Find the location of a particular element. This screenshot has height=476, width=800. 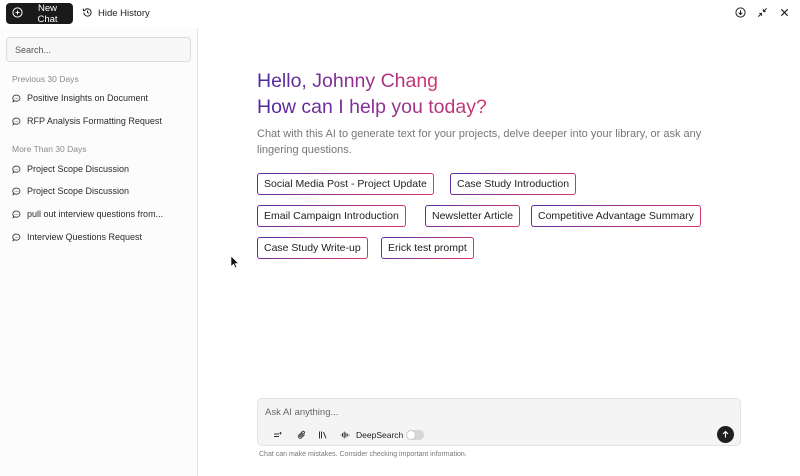

history-item-label: Interview Questions Request is located at coordinates (85, 237).